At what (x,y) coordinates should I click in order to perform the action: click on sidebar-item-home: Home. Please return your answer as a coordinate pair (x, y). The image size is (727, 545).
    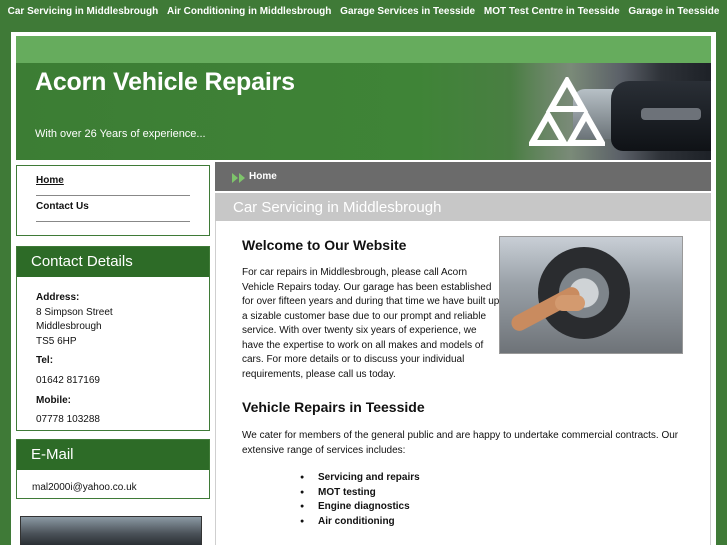
    Looking at the image, I should click on (113, 183).